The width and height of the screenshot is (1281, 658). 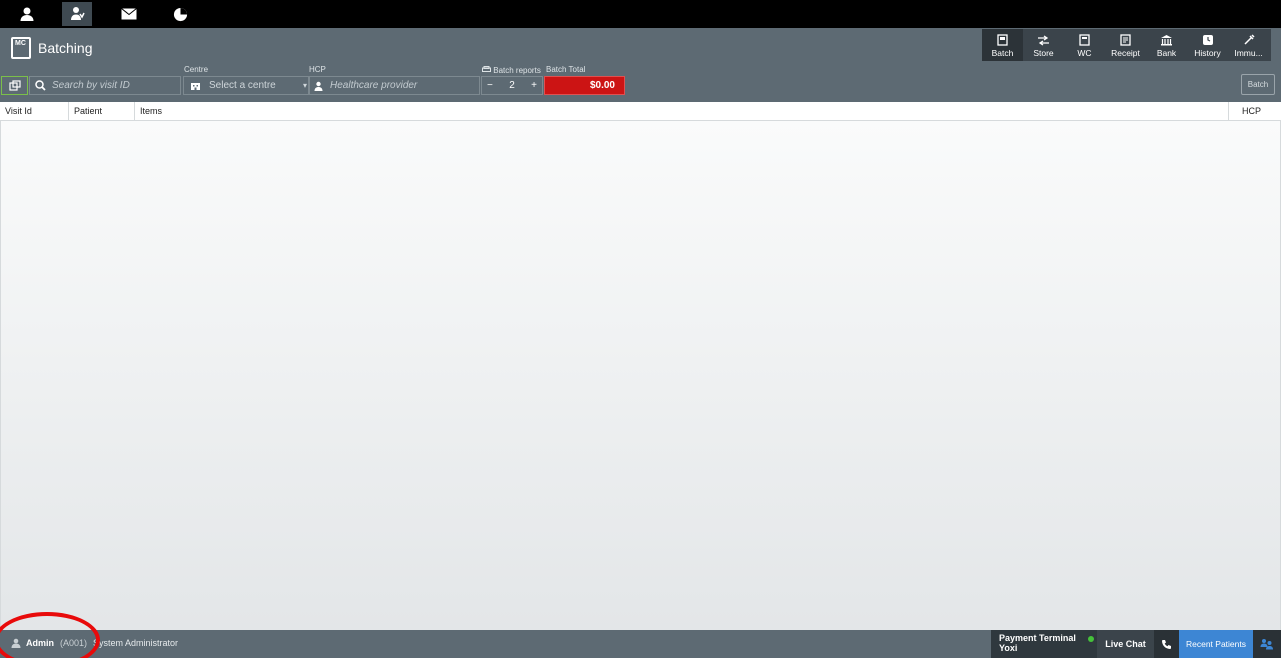 I want to click on visit-search-field, so click(x=105, y=85).